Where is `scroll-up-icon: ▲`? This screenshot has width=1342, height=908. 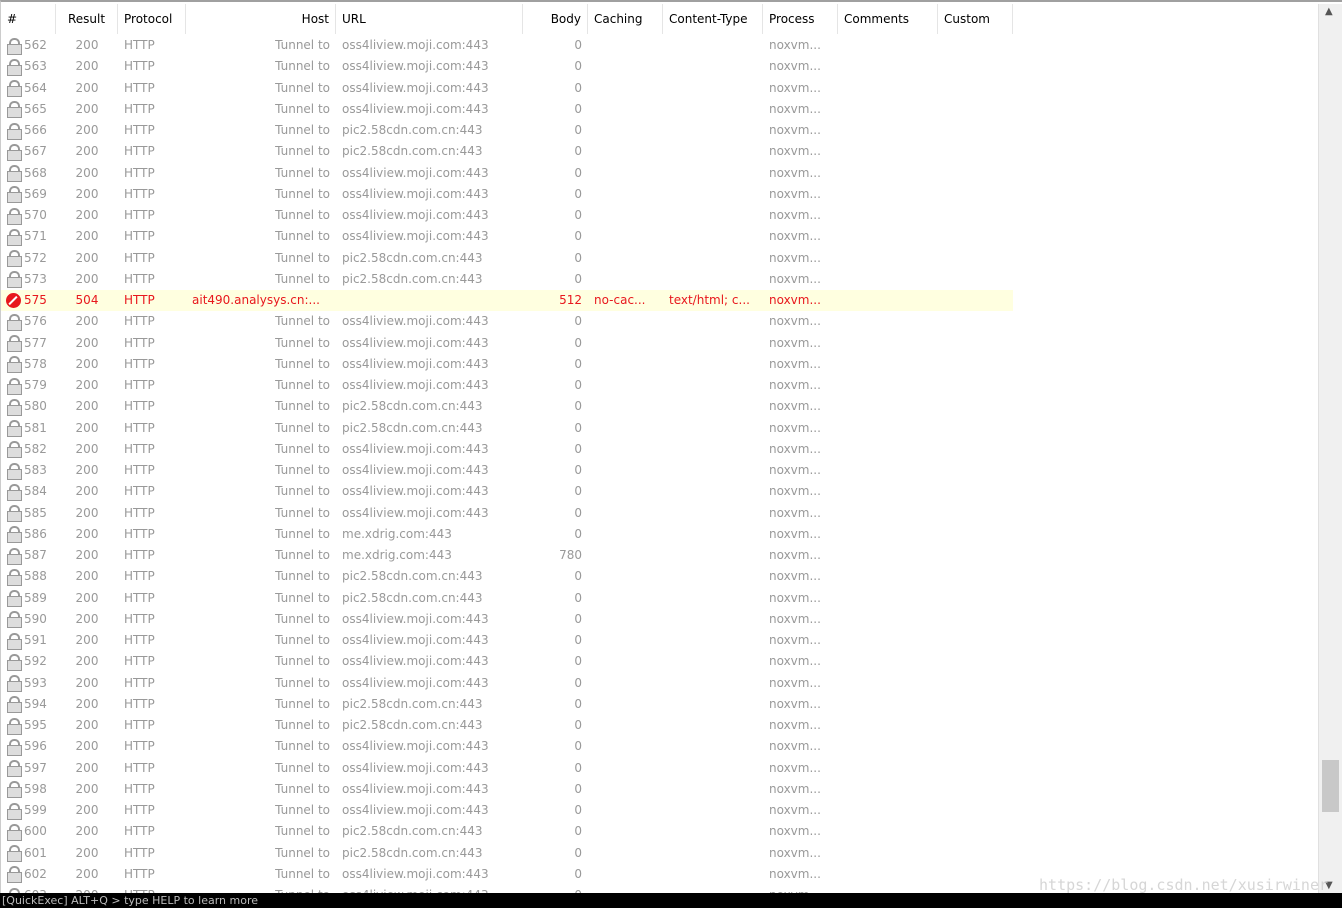
scroll-up-icon: ▲ is located at coordinates (1329, 11).